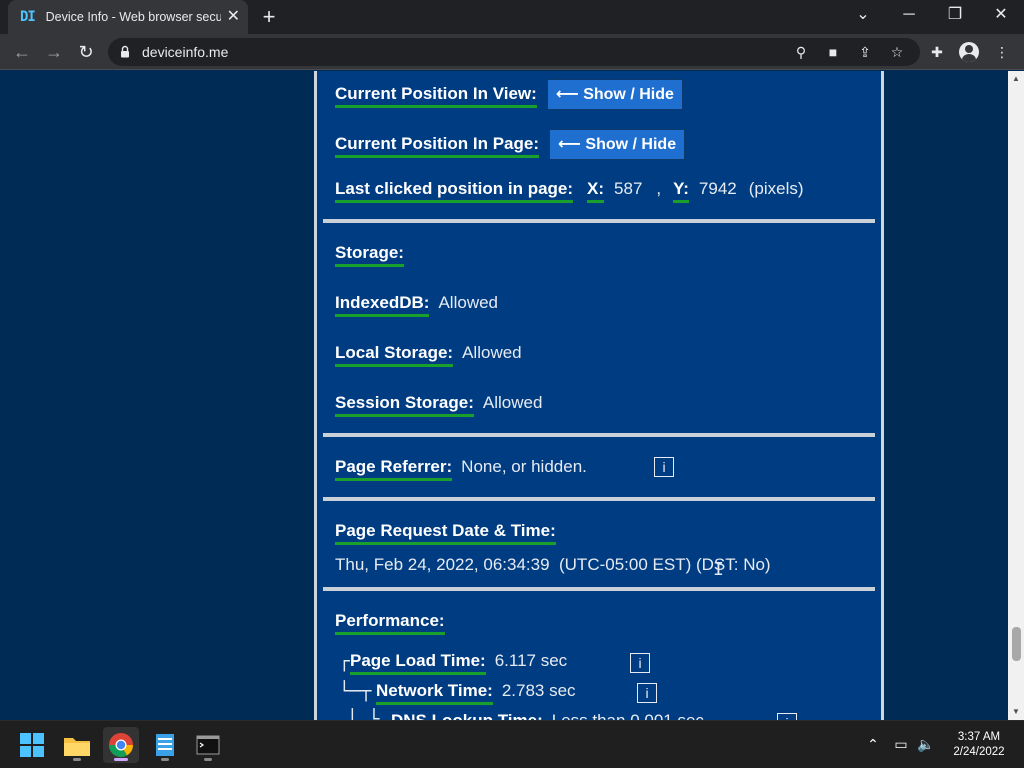 The image size is (1024, 768). What do you see at coordinates (363, 714) in the screenshot?
I see `tree-connector-icon: │ └` at bounding box center [363, 714].